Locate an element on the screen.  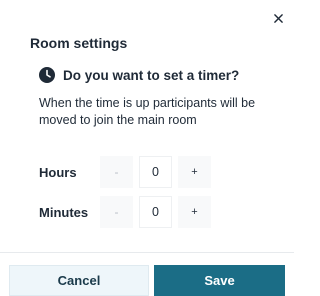
hours-stepper: Hours - 0 + is located at coordinates (128, 172).